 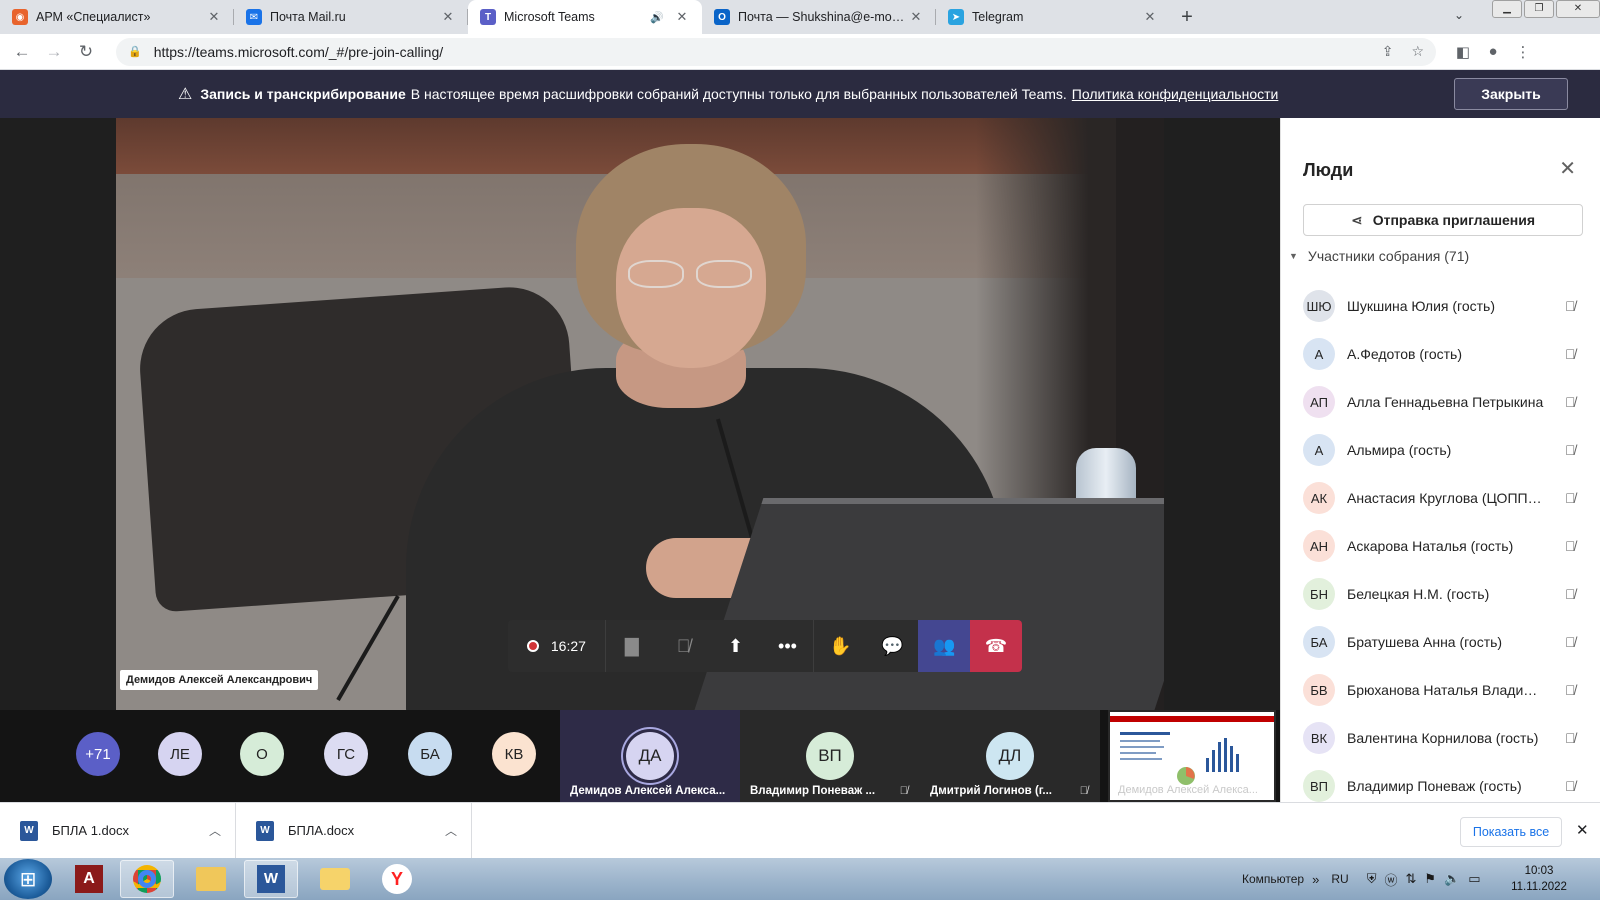 What do you see at coordinates (1452, 879) in the screenshot?
I see `volume-icon: 🔈` at bounding box center [1452, 879].